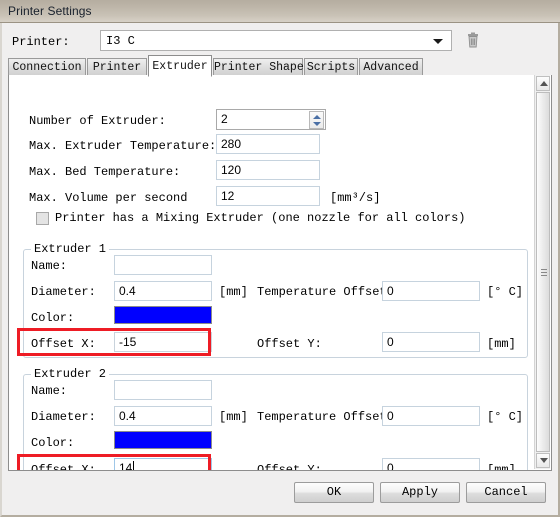  What do you see at coordinates (331, 67) in the screenshot?
I see `tab-scripts: Scripts` at bounding box center [331, 67].